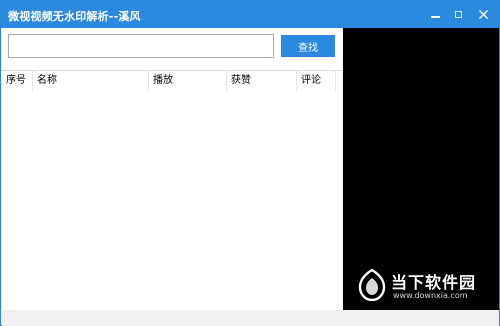 This screenshot has width=500, height=326. I want to click on maximize-button, so click(458, 14).